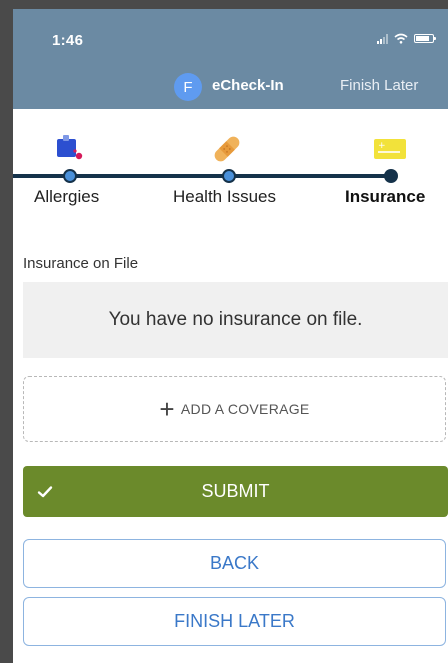  What do you see at coordinates (382, 38) in the screenshot?
I see `signal-icon` at bounding box center [382, 38].